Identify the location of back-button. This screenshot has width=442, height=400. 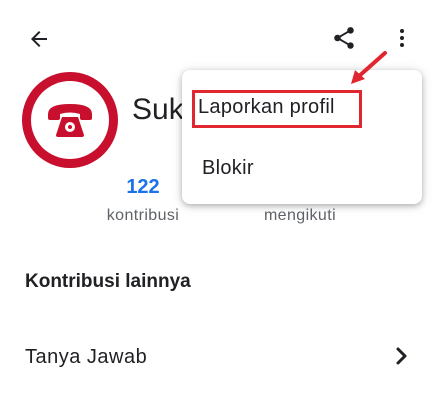
(39, 39).